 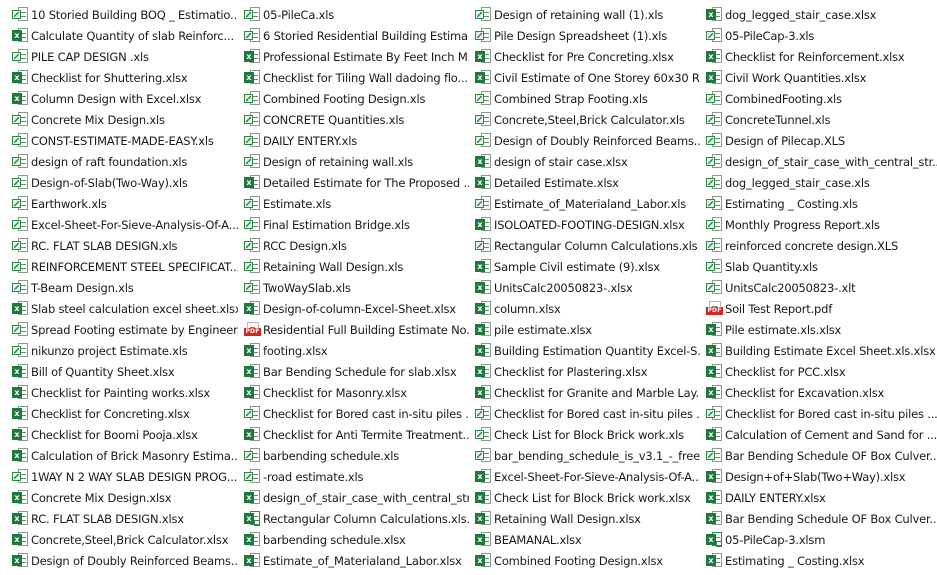 What do you see at coordinates (119, 413) in the screenshot?
I see `file-item: x Checklist for Concreting.xlsx` at bounding box center [119, 413].